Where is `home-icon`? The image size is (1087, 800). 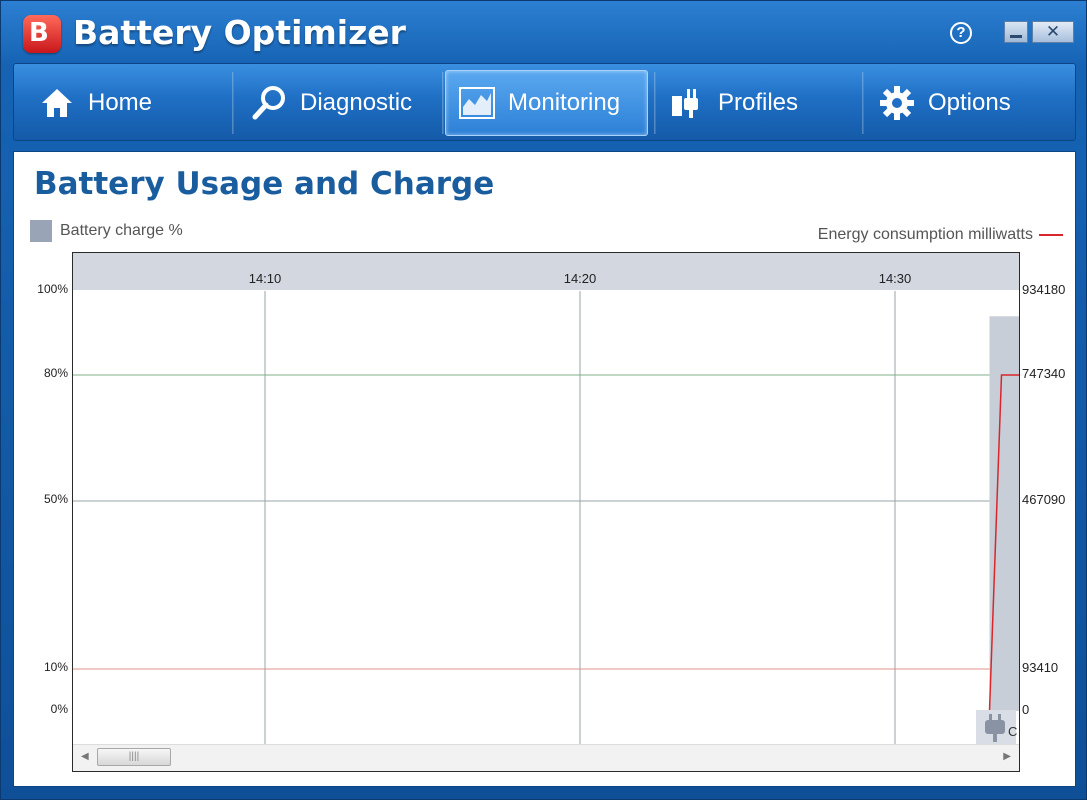
home-icon is located at coordinates (57, 103).